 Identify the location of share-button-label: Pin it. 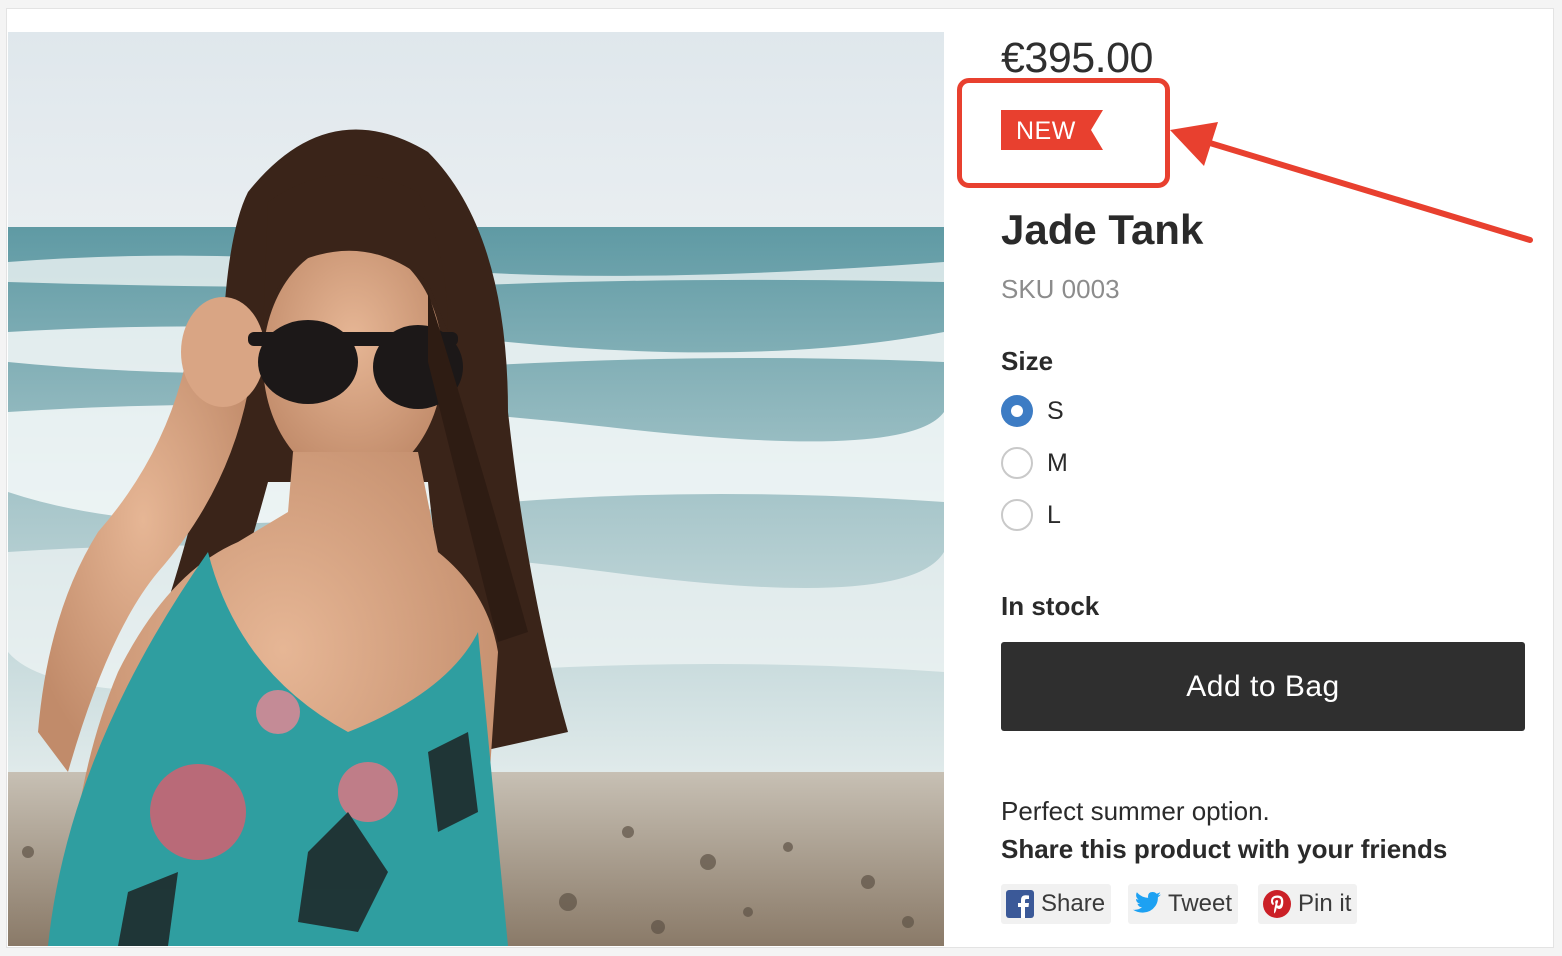
(1325, 903).